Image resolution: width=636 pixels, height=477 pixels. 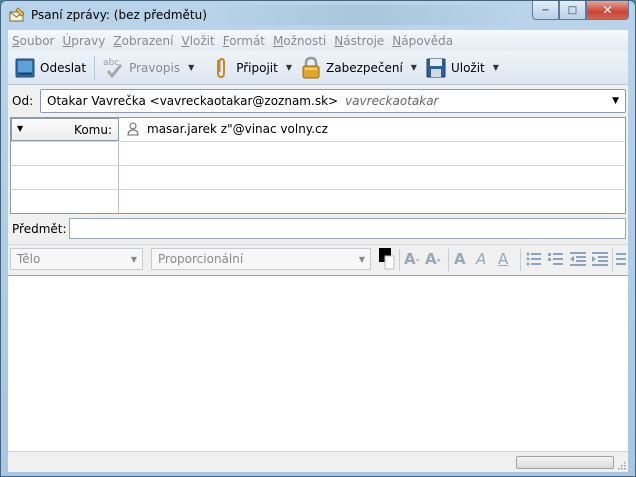 I want to click on floppy-disk-icon, so click(x=436, y=67).